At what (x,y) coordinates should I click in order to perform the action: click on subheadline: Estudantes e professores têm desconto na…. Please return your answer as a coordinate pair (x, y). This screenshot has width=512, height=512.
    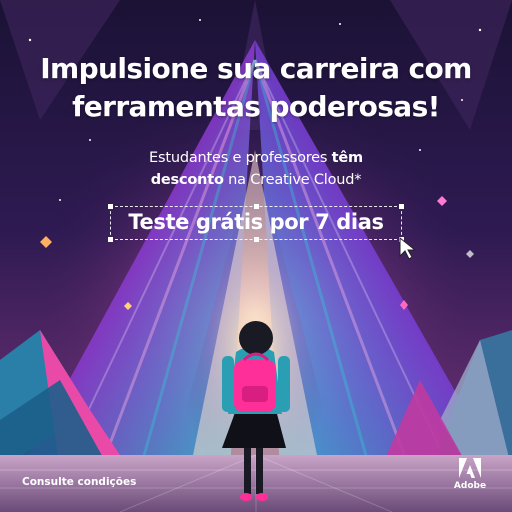
    Looking at the image, I should click on (256, 169).